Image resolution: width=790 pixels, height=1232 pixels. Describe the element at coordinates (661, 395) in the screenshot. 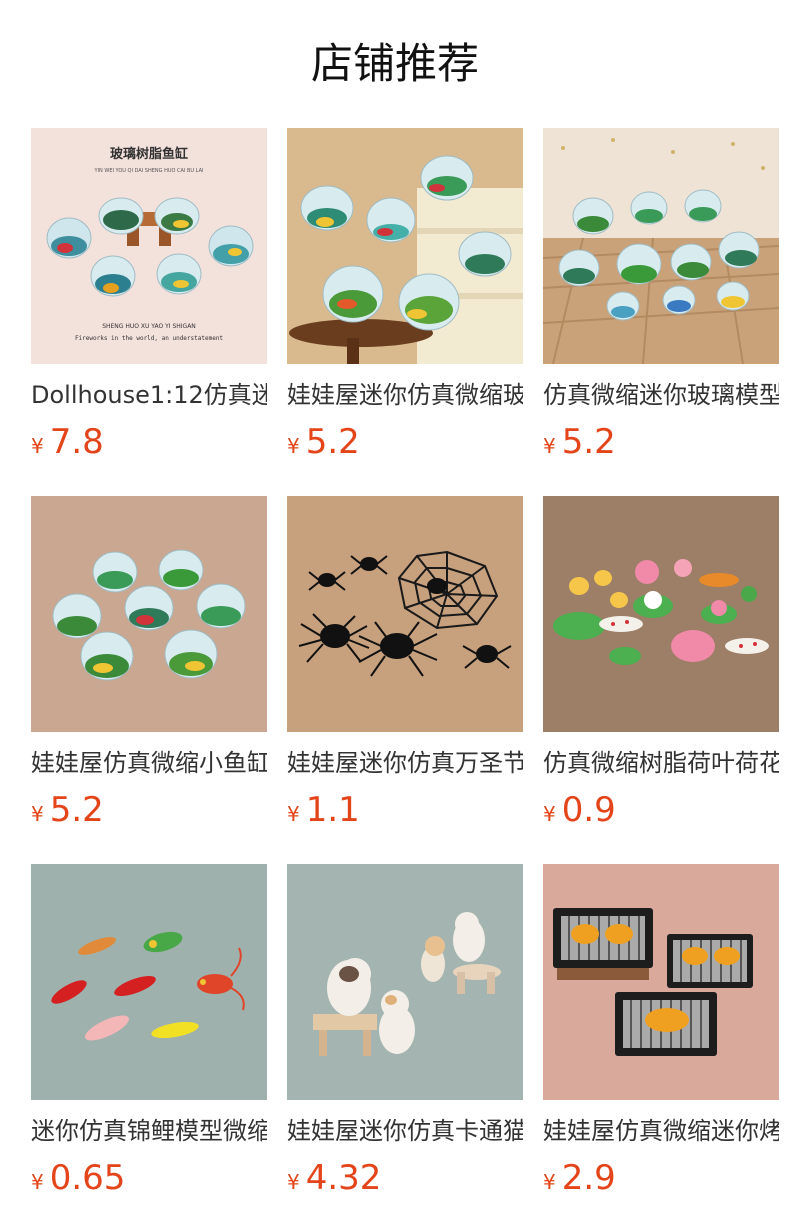

I see `product-name: 仿真微缩迷你玻璃模型鱼缸` at that location.